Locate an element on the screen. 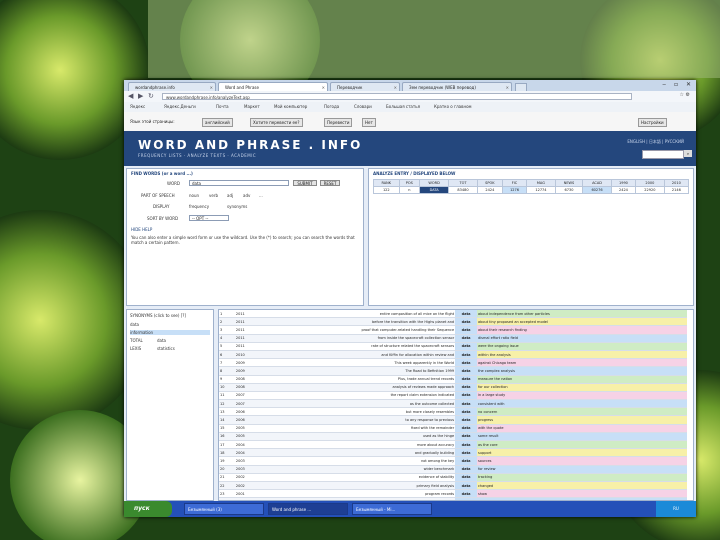 The width and height of the screenshot is (720, 540). translate-button: Перевести is located at coordinates (338, 122).